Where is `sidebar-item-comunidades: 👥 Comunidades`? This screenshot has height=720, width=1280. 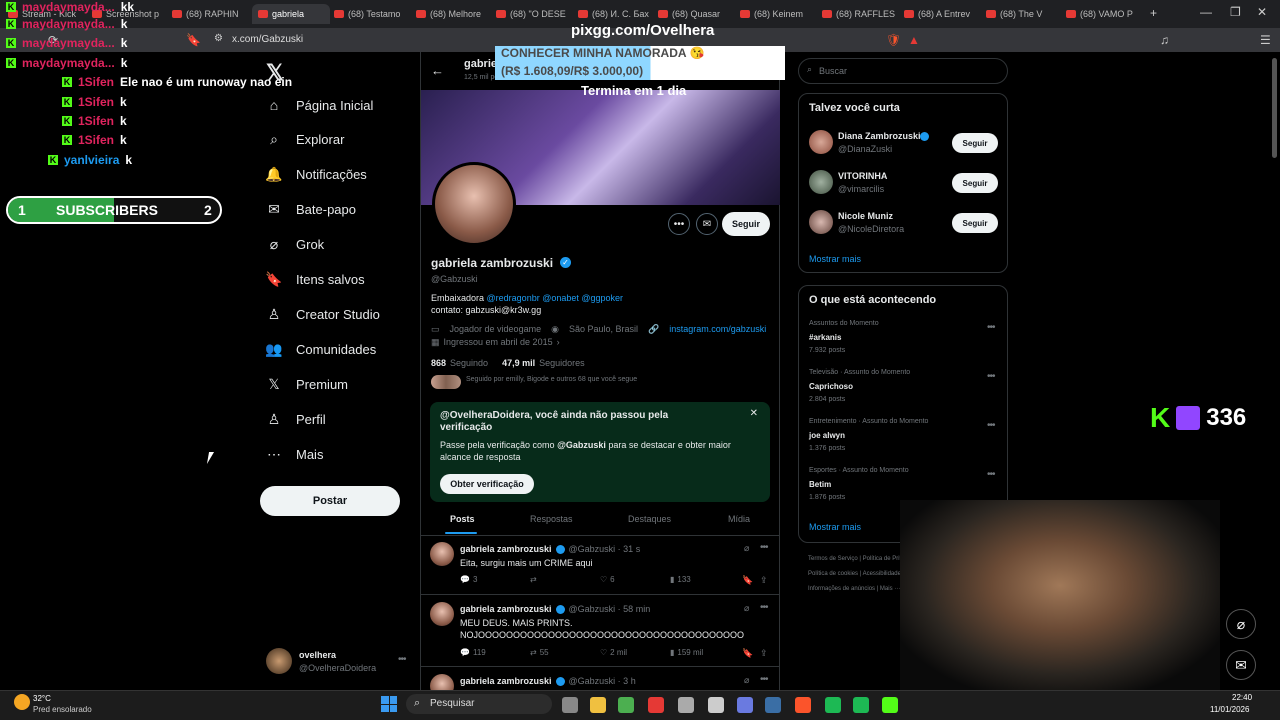 sidebar-item-comunidades: 👥 Comunidades is located at coordinates (320, 349).